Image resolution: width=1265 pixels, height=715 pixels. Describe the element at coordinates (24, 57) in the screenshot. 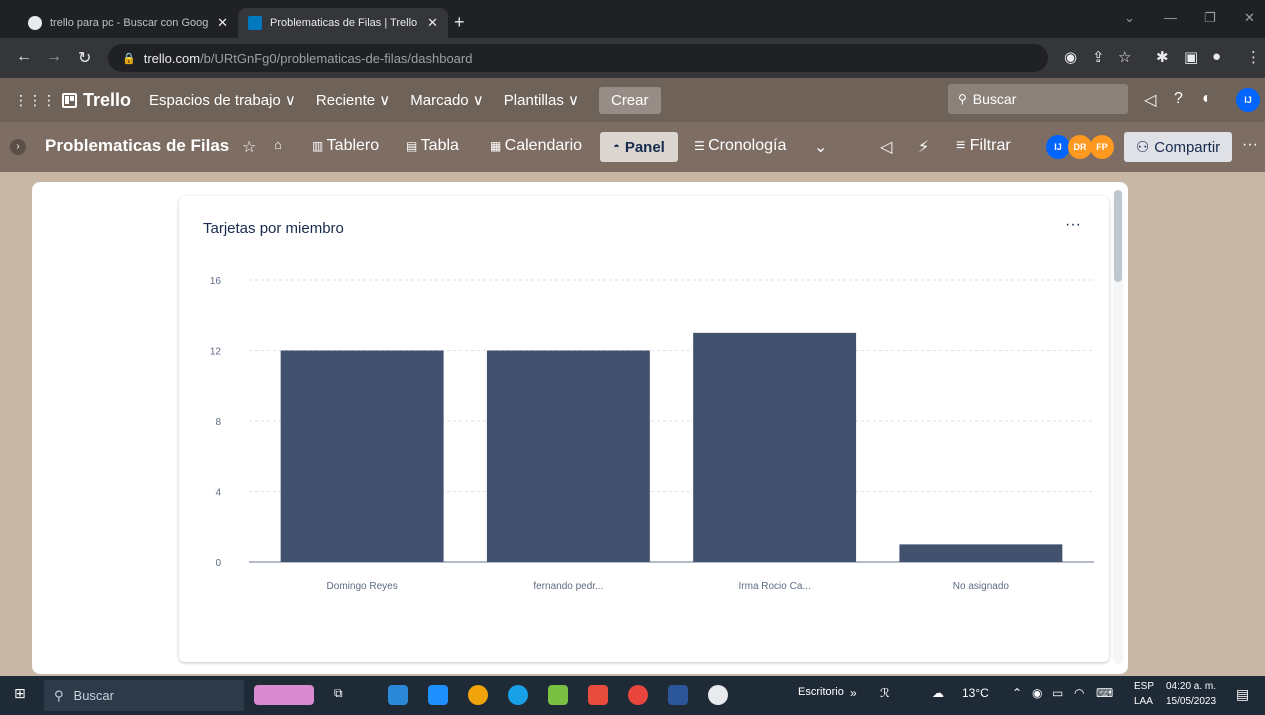

I see `back-icon: ←` at that location.